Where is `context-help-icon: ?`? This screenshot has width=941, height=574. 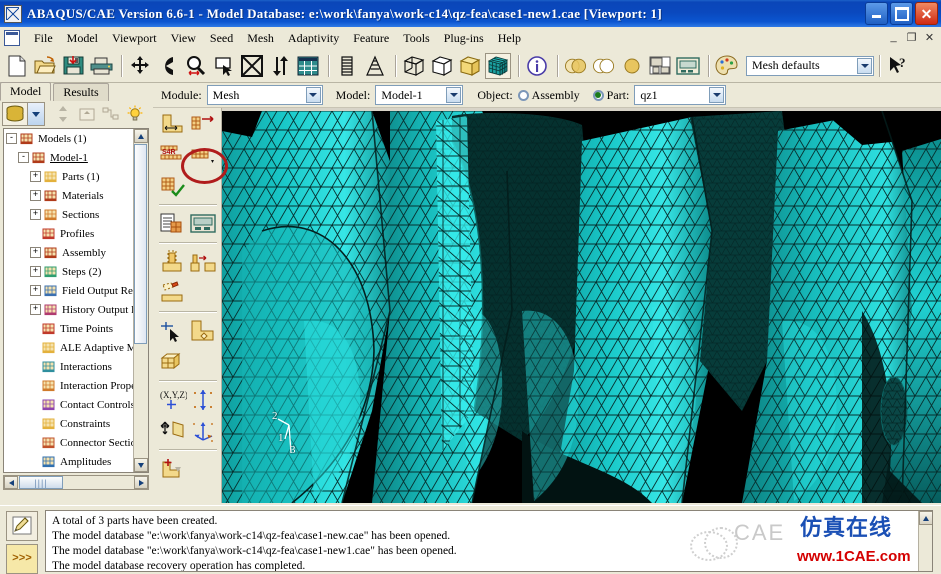
context-help-icon: ? is located at coordinates (898, 66).